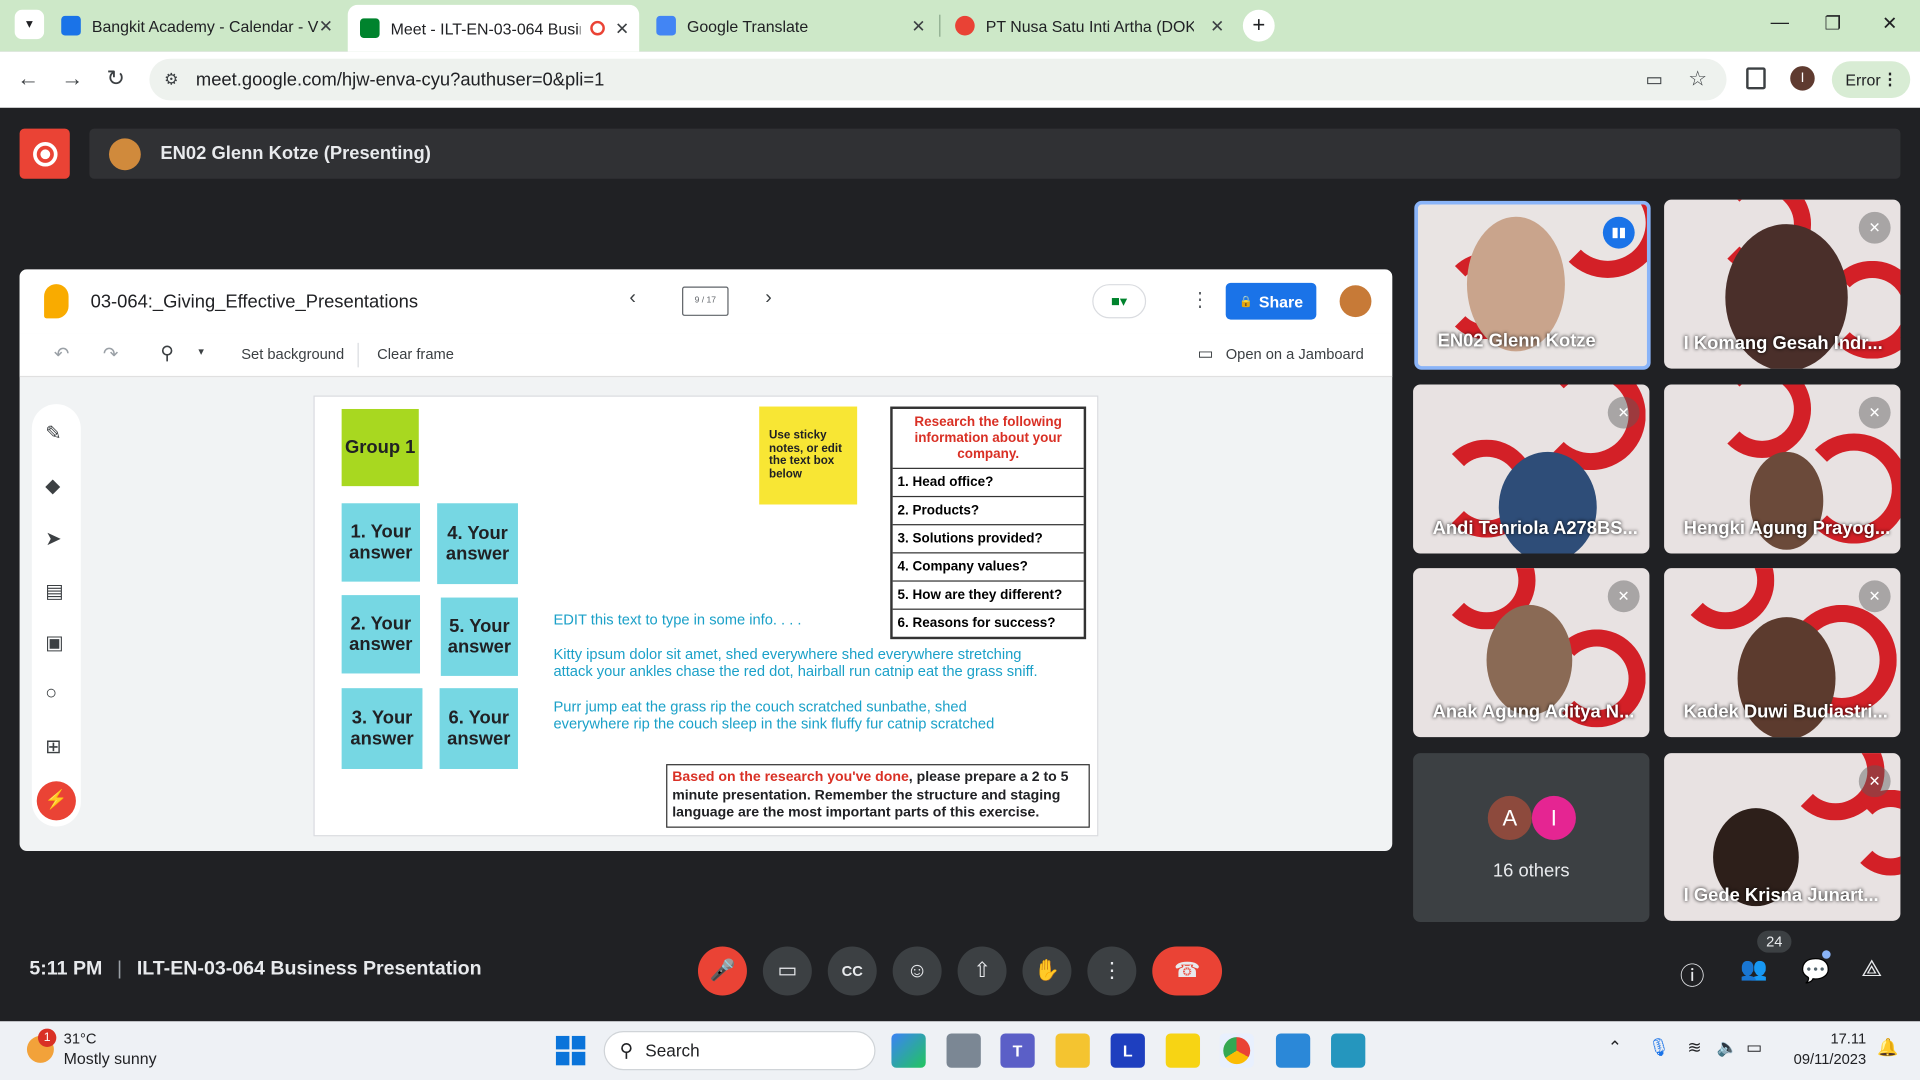  I want to click on answer-note: 5. Your answer, so click(479, 636).